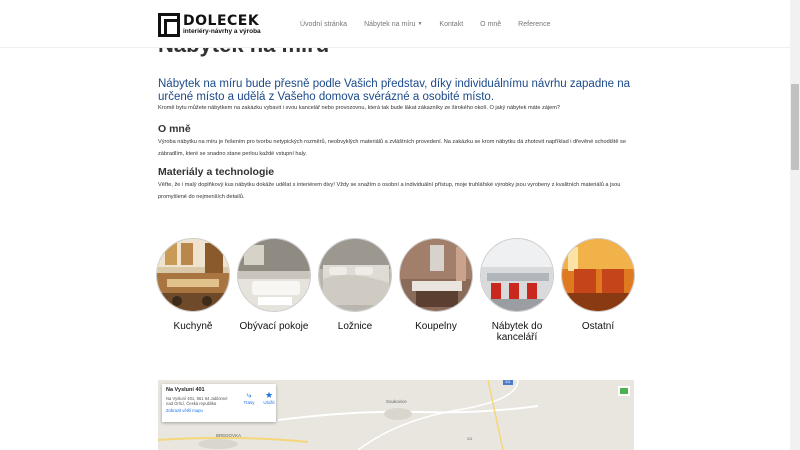 This screenshot has width=800, height=450. I want to click on living-room-photo-icon, so click(274, 275).